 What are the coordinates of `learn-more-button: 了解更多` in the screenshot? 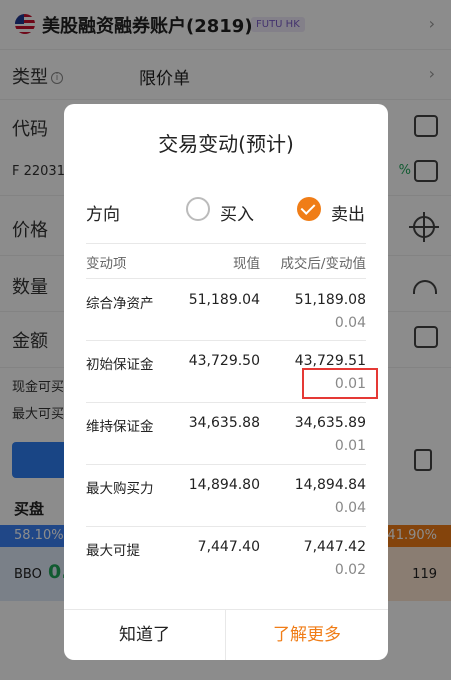 It's located at (307, 635).